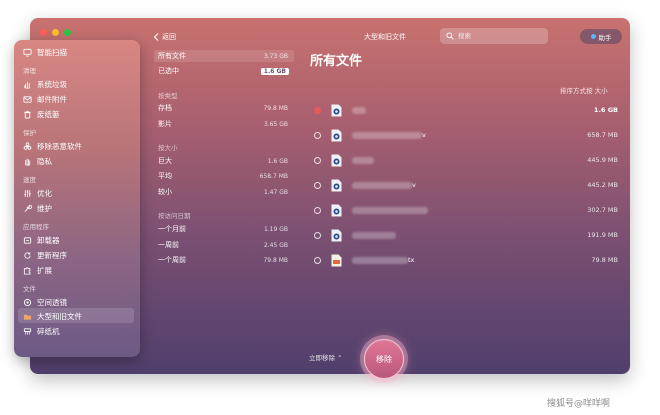  What do you see at coordinates (43, 32) in the screenshot?
I see `close-window-button` at bounding box center [43, 32].